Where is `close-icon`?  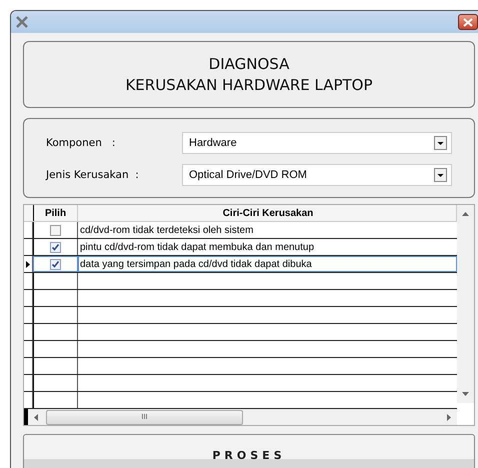 close-icon is located at coordinates (468, 22).